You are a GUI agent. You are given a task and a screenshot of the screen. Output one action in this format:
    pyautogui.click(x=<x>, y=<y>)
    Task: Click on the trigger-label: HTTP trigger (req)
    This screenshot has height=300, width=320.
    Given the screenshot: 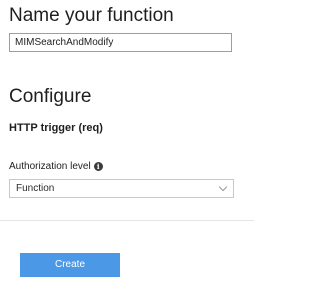 What is the action you would take?
    pyautogui.click(x=56, y=128)
    